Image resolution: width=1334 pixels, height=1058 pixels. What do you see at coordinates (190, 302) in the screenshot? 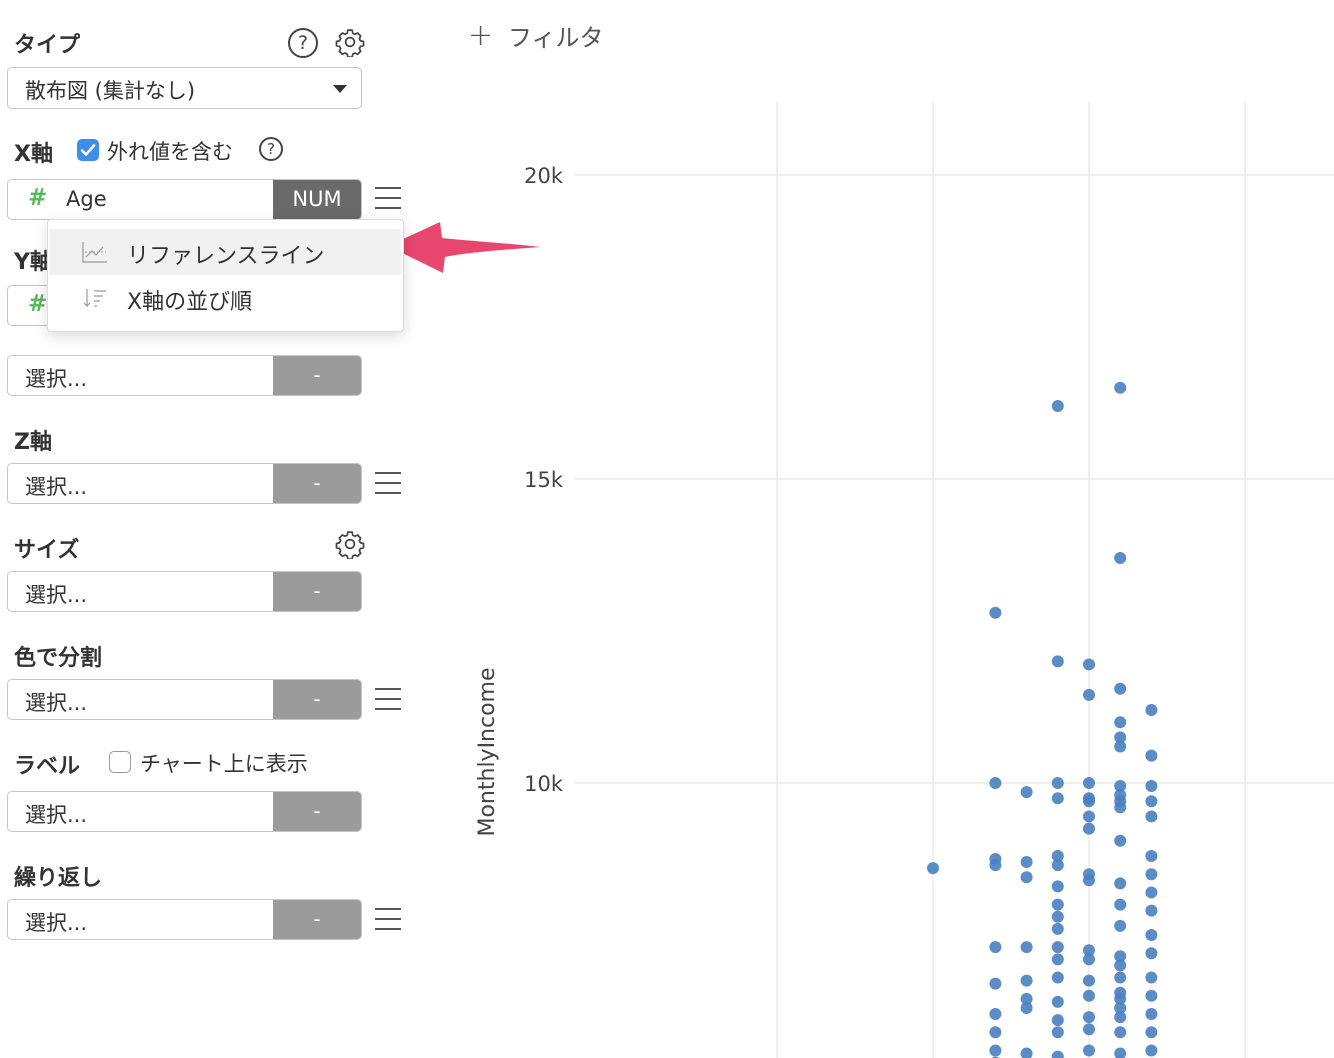
I see `menu-item-label: X軸の並び順` at bounding box center [190, 302].